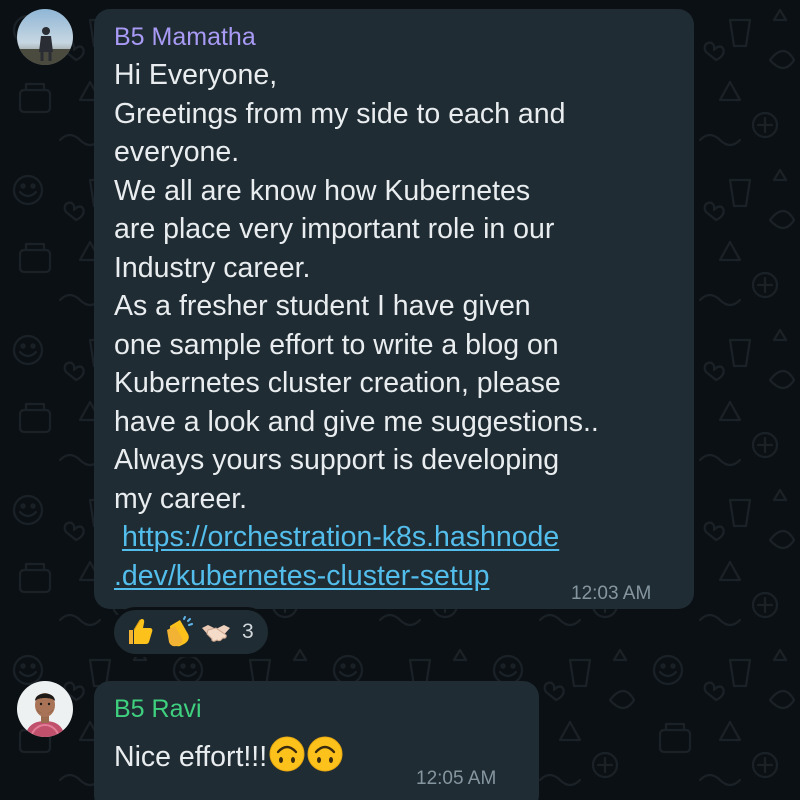 Image resolution: width=800 pixels, height=800 pixels. Describe the element at coordinates (322, 306) in the screenshot. I see `message-line: As a fresher student I have given` at that location.